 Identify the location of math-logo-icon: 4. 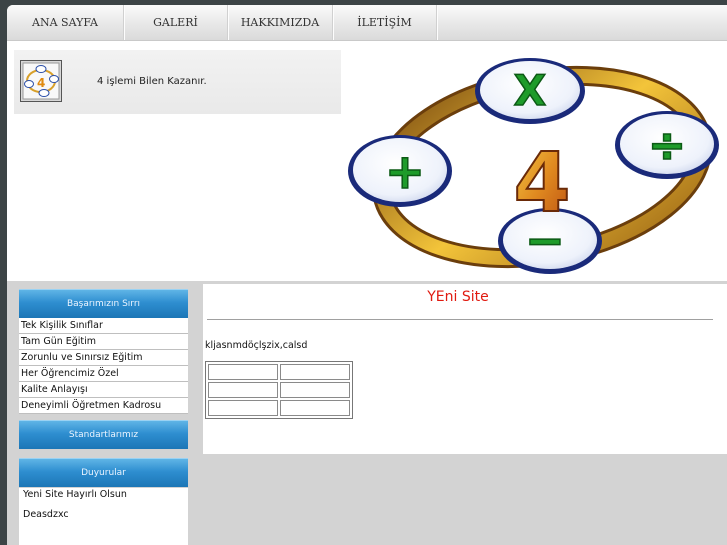
(41, 81).